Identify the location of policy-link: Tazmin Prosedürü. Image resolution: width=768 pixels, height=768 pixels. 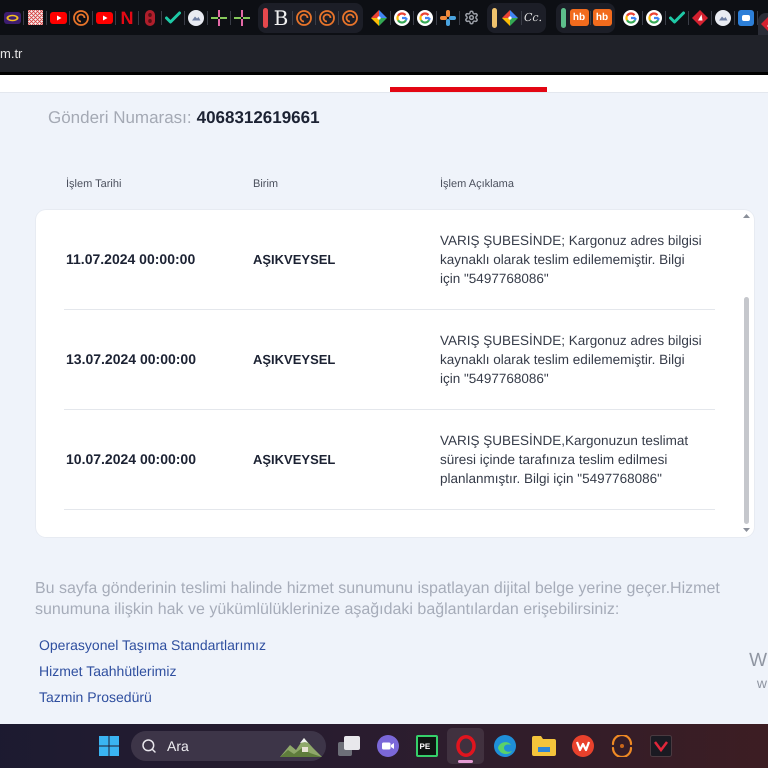
(95, 697).